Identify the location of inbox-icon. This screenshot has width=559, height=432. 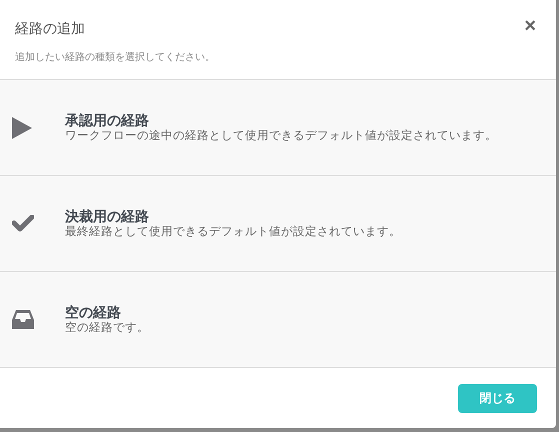
(23, 319).